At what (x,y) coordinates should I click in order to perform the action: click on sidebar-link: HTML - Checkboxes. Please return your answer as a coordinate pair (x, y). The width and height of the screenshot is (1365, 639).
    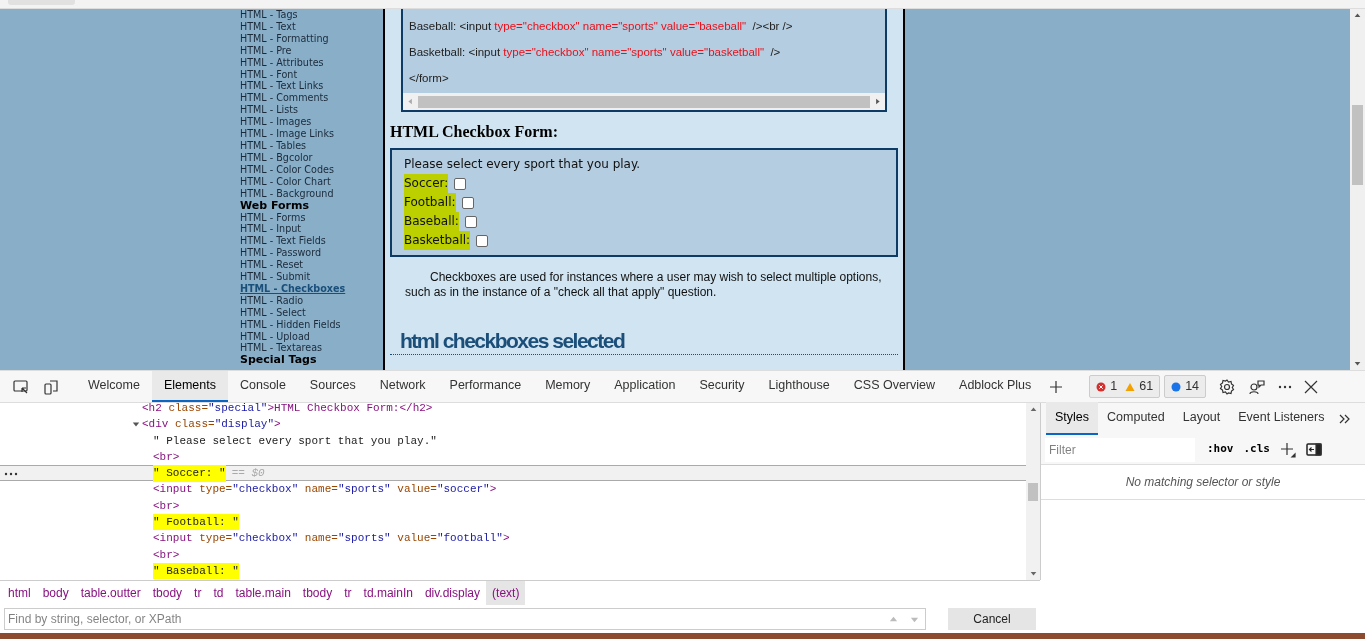
    Looking at the image, I should click on (311, 288).